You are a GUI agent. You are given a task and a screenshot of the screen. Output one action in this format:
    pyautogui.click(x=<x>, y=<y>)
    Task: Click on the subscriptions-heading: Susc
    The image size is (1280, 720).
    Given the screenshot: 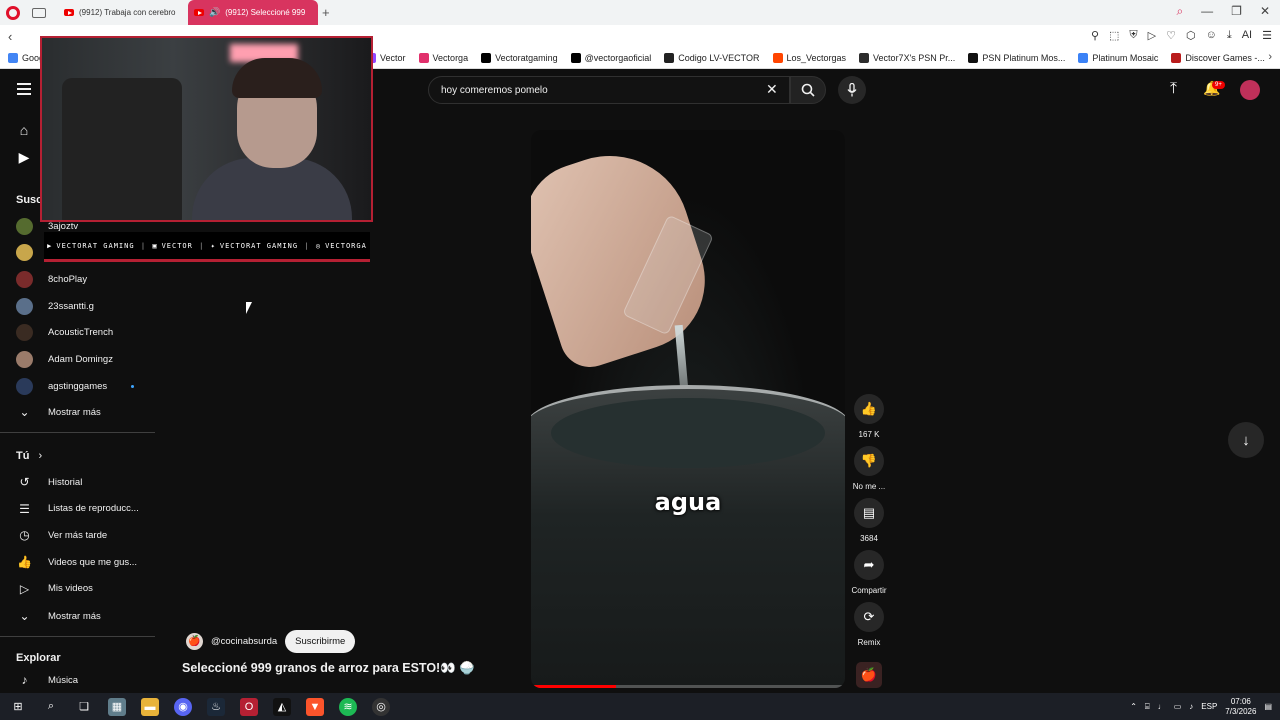 What is the action you would take?
    pyautogui.click(x=29, y=200)
    